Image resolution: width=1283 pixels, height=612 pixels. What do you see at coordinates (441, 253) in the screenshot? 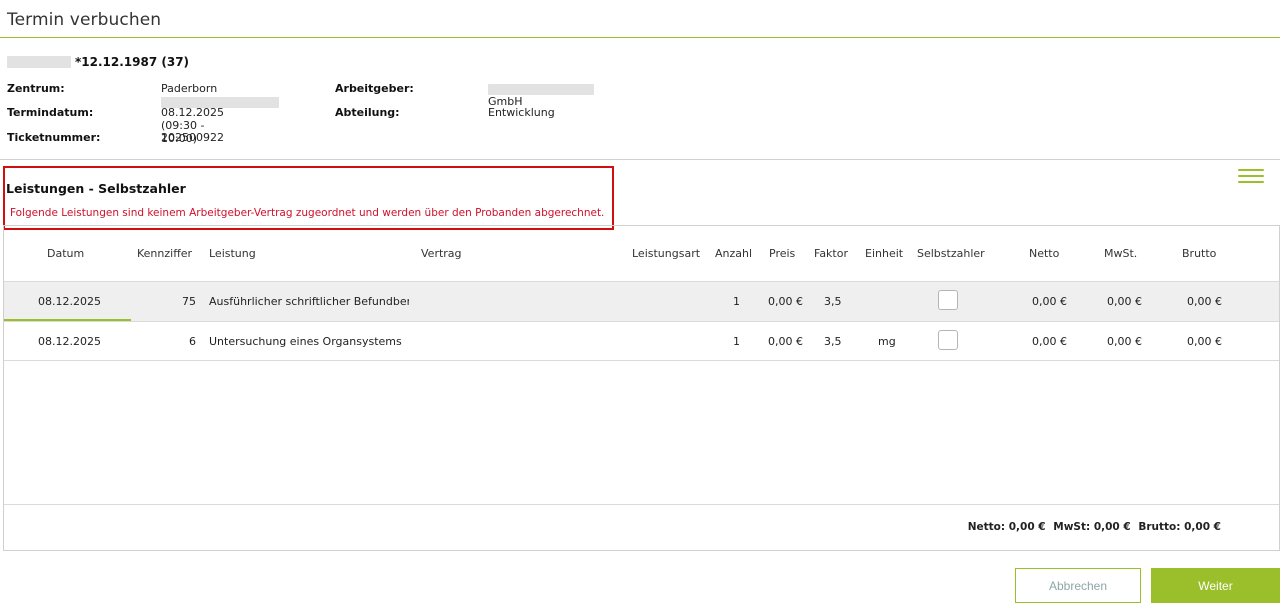
I see `col-header-contract: Vertrag` at bounding box center [441, 253].